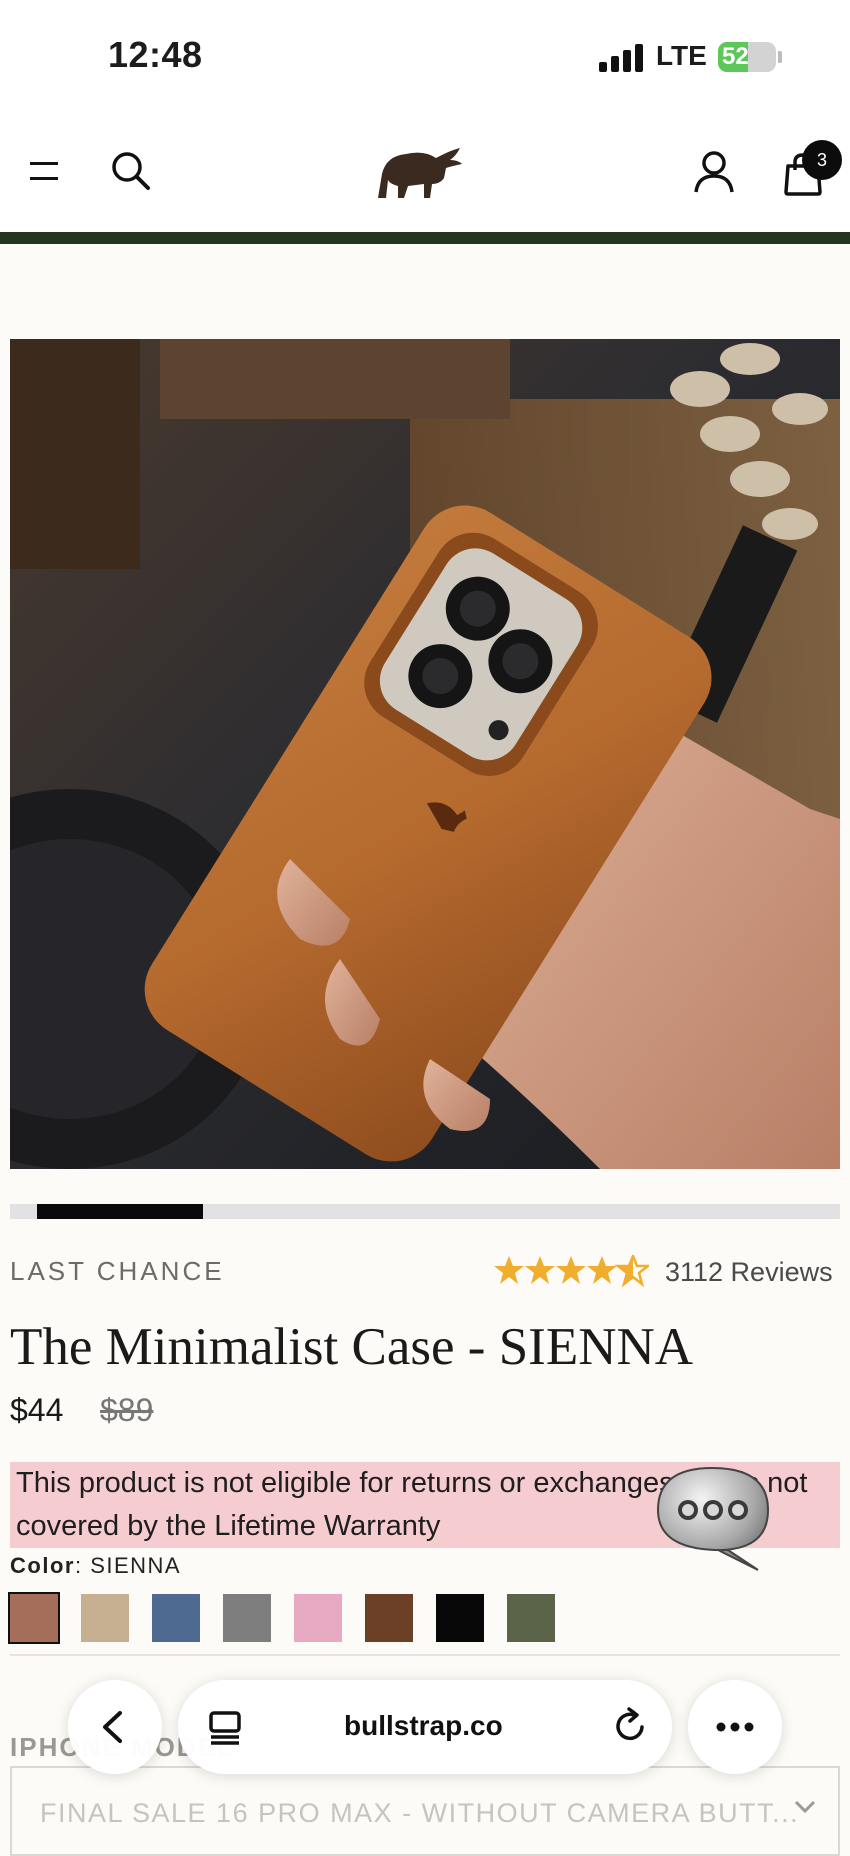 Image resolution: width=850 pixels, height=1856 pixels. What do you see at coordinates (822, 160) in the screenshot?
I see `cart-count-badge: 3` at bounding box center [822, 160].